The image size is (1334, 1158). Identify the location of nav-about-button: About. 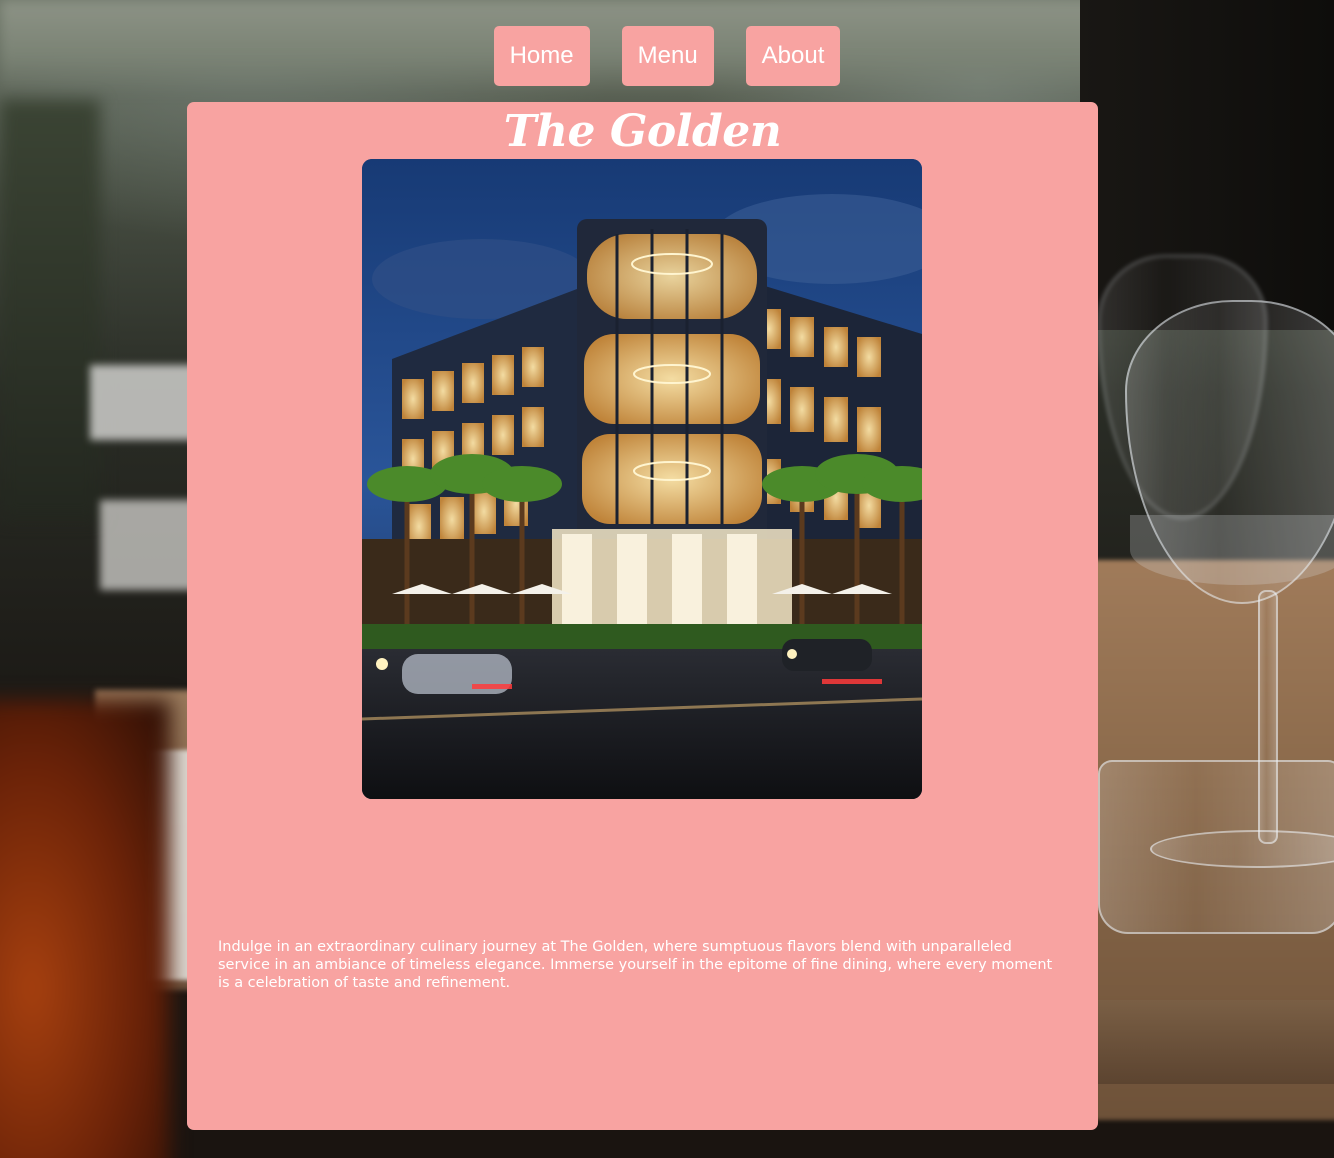
(793, 56).